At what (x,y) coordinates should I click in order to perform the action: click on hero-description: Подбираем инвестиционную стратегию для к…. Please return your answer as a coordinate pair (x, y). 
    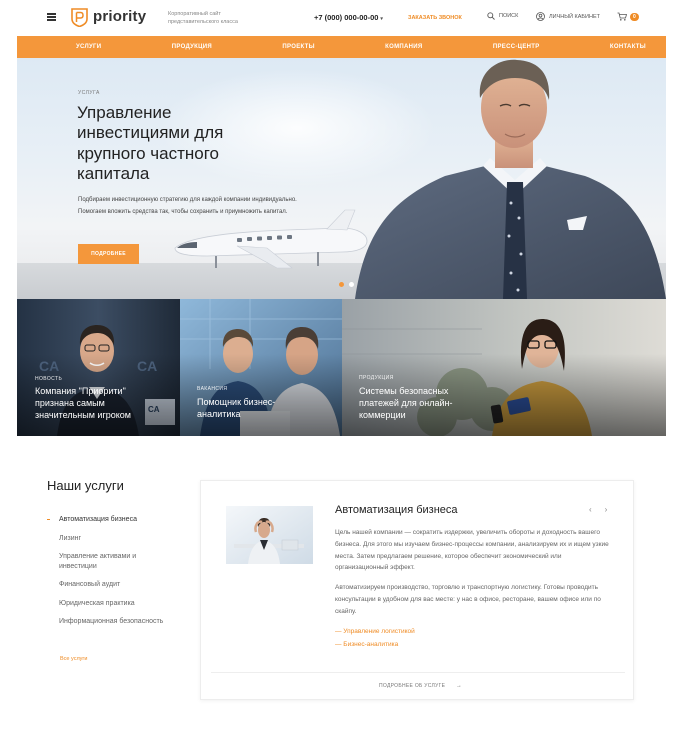
    Looking at the image, I should click on (187, 206).